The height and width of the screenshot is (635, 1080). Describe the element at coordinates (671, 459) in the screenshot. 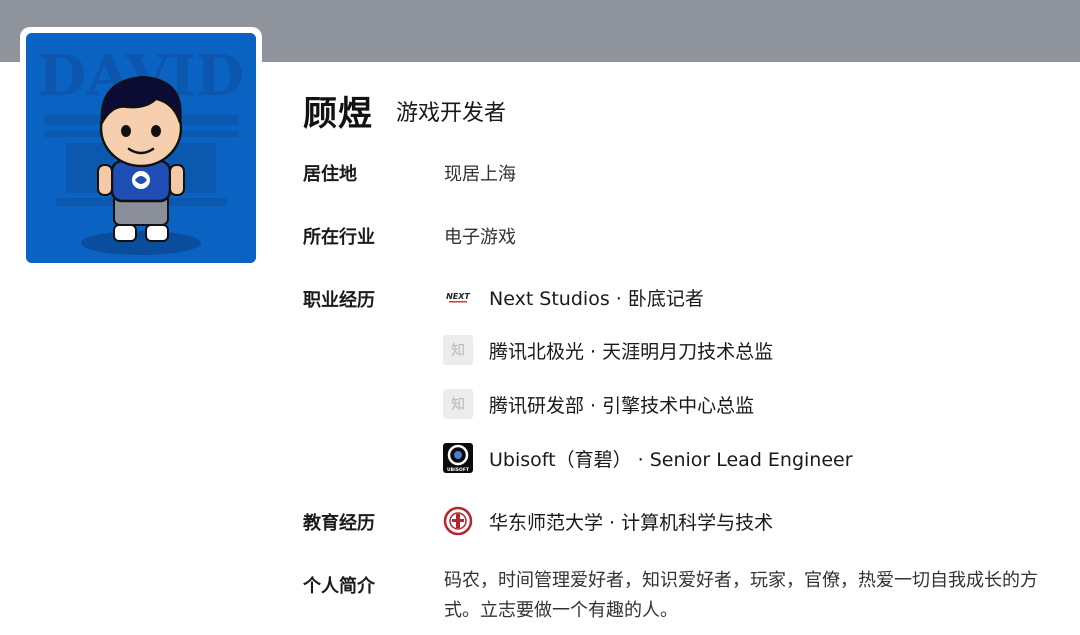

I see `career-item-text: Ubisoft（育碧） · Senior Lead Engineer` at that location.